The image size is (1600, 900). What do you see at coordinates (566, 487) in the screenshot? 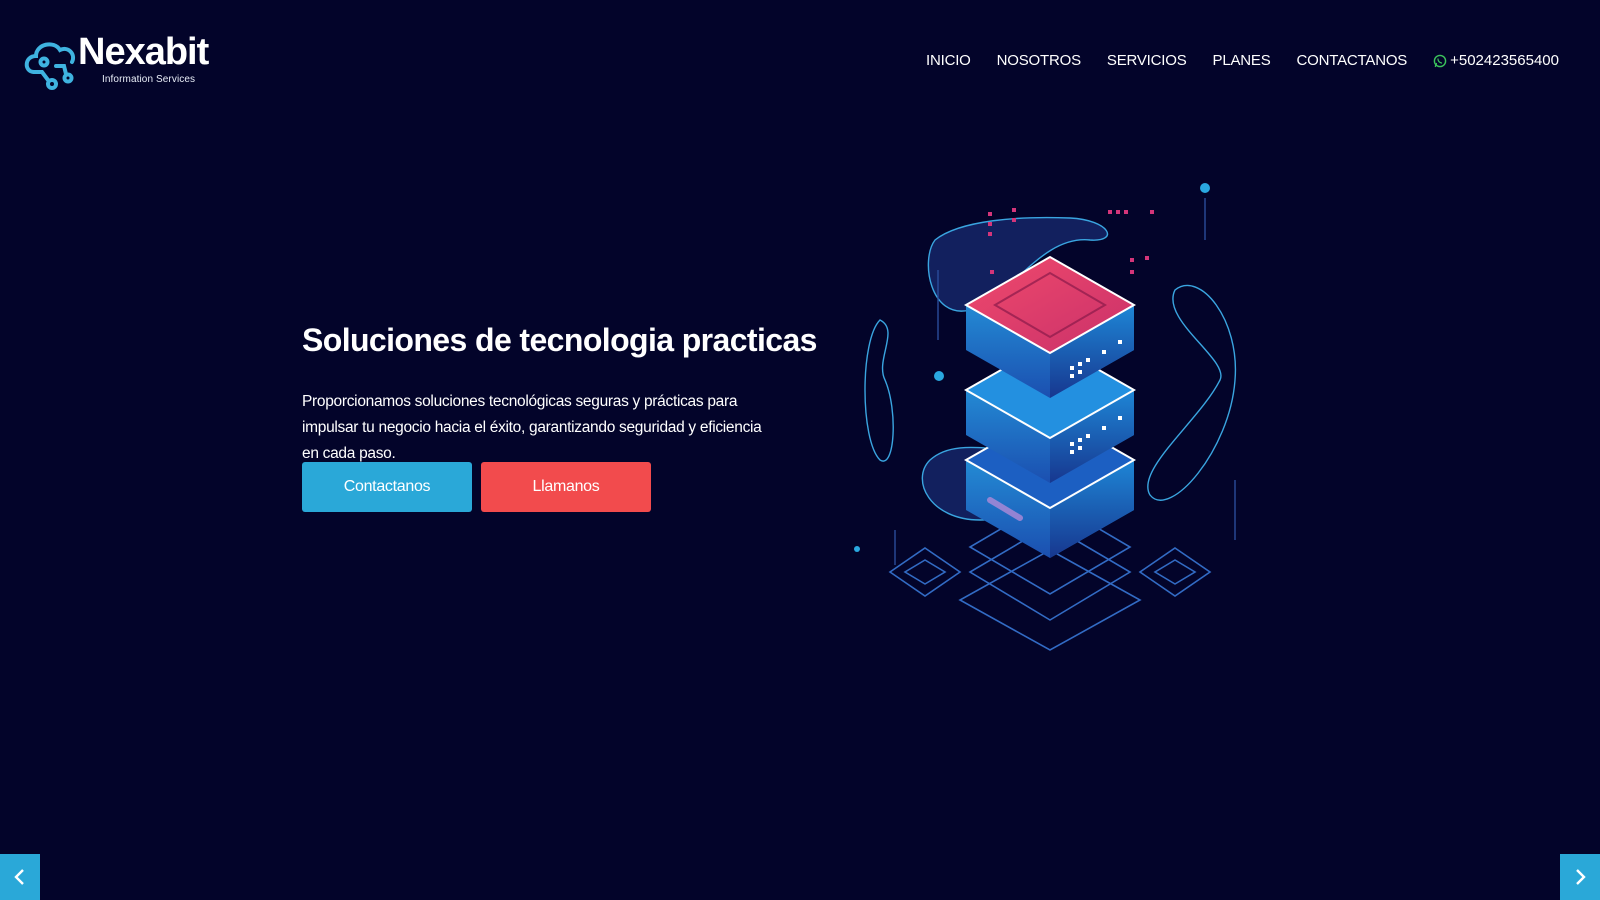
I see `call-button: Llamanos` at bounding box center [566, 487].